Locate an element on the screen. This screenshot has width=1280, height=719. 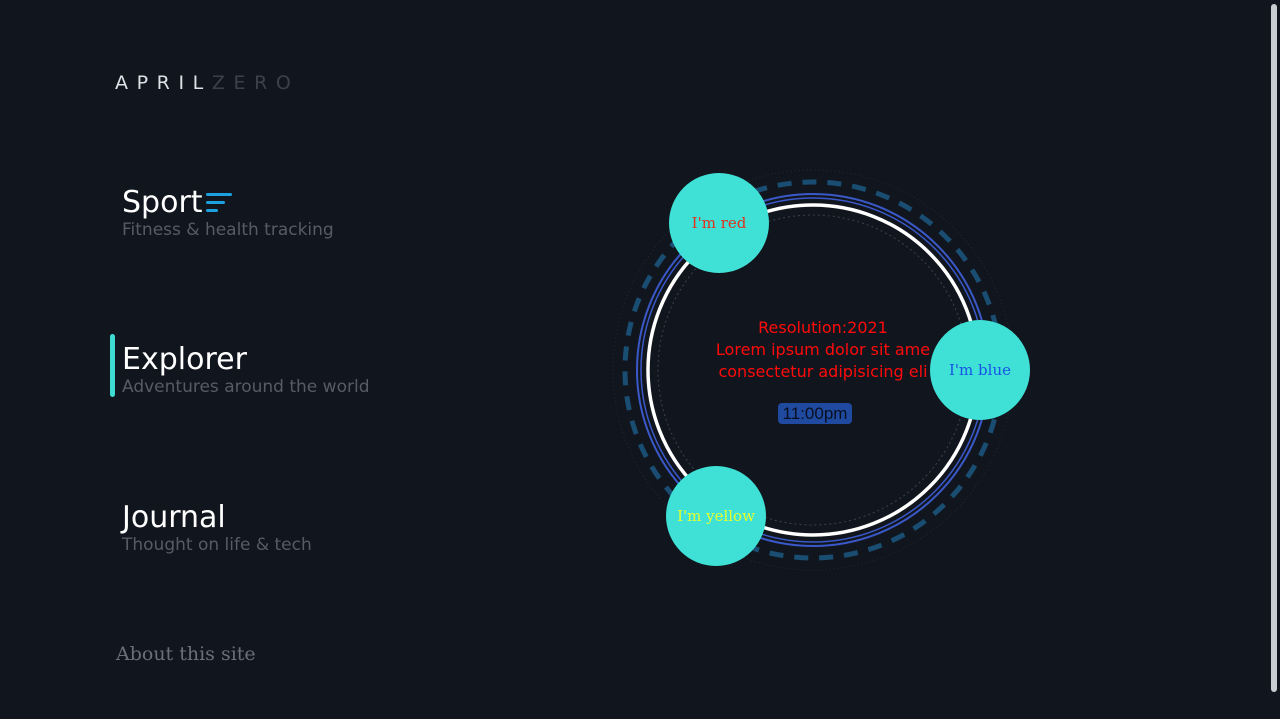
scrollbar-thumb is located at coordinates (1274, 348).